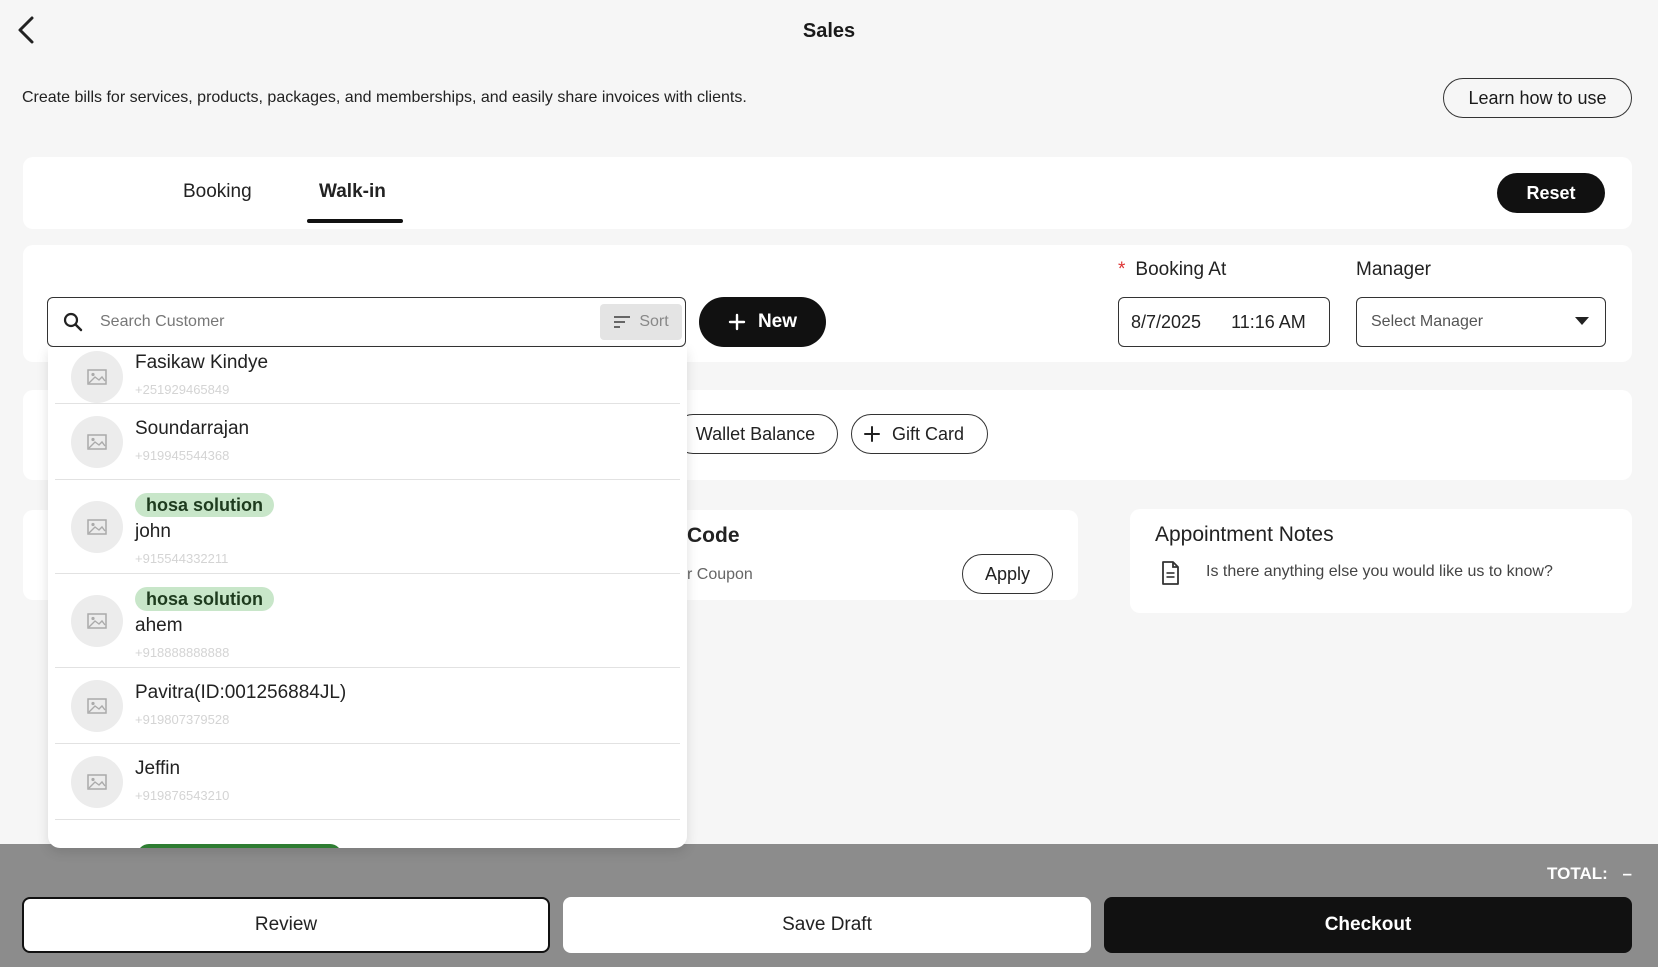 The width and height of the screenshot is (1658, 967). Describe the element at coordinates (182, 718) in the screenshot. I see `customer-phone: +919807379528` at that location.